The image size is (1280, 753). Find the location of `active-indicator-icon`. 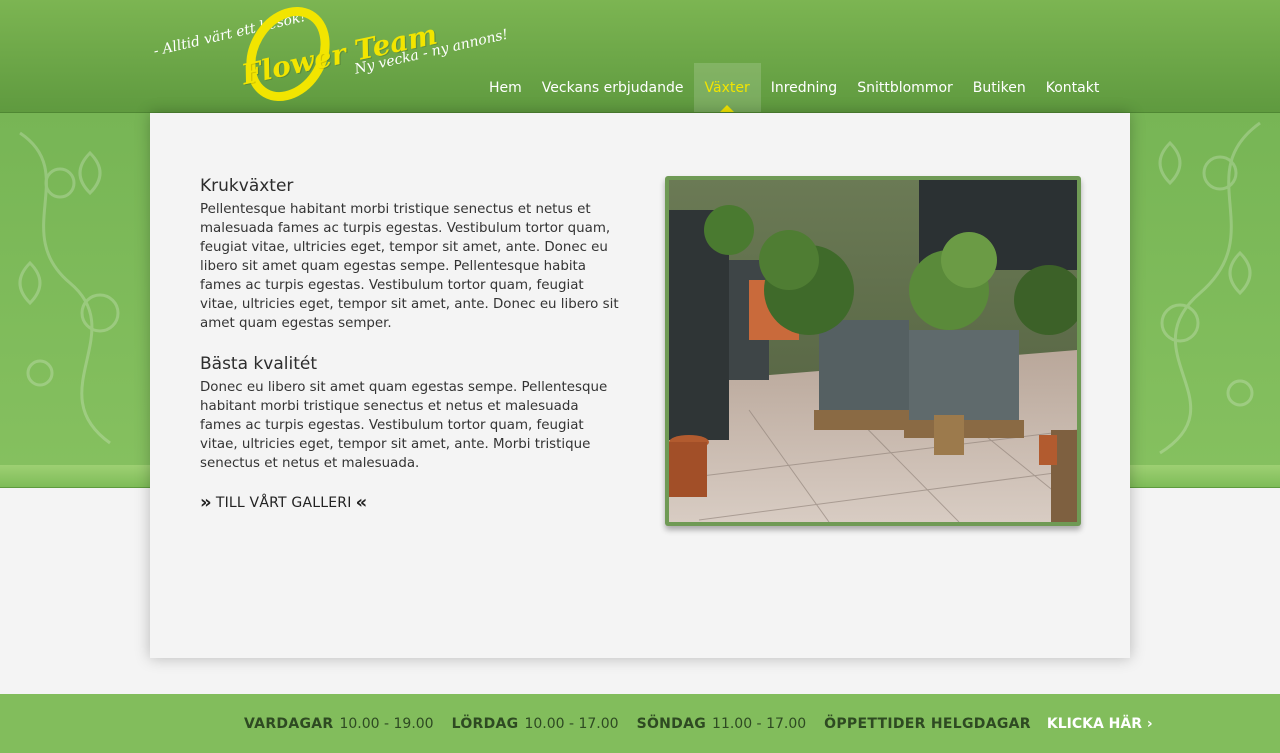

active-indicator-icon is located at coordinates (727, 108).